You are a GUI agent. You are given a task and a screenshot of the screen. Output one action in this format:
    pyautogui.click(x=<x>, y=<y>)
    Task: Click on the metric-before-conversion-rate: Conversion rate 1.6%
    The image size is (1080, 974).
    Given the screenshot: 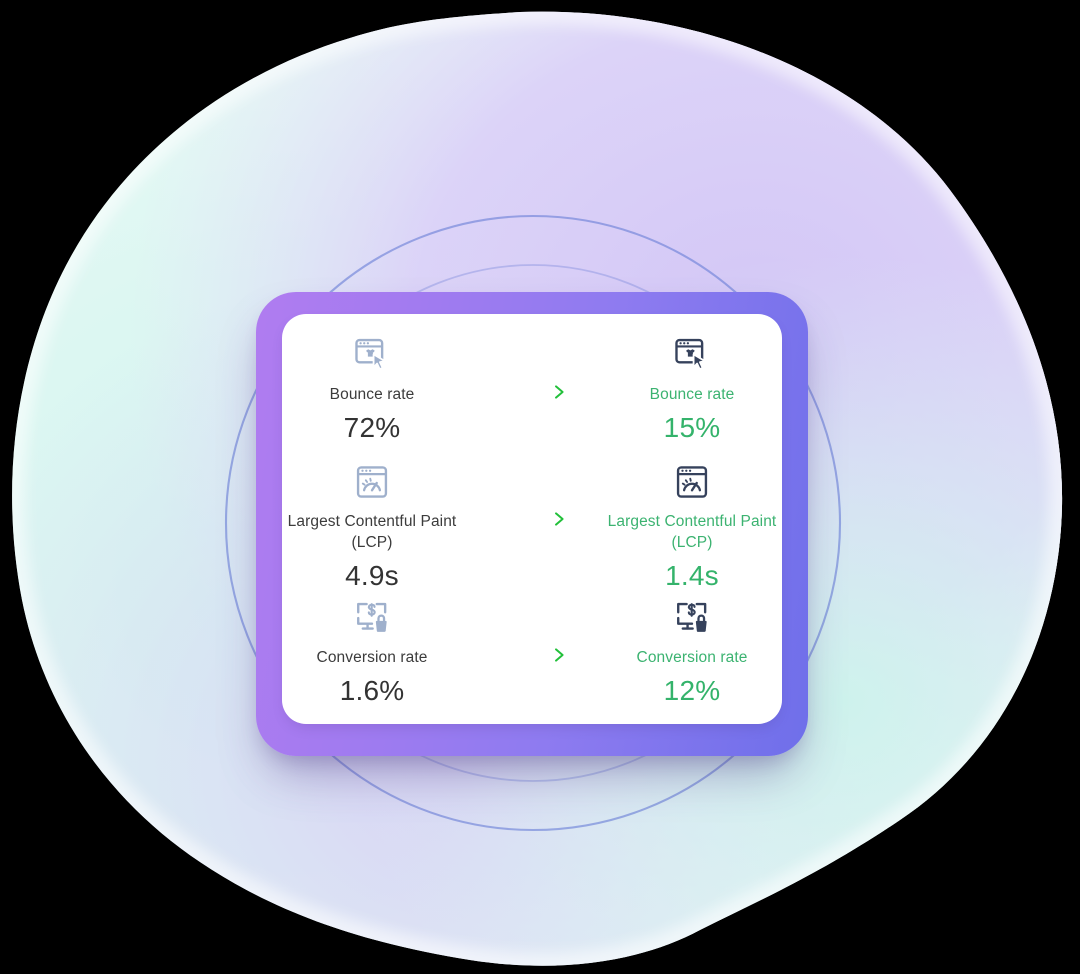 What is the action you would take?
    pyautogui.click(x=372, y=652)
    